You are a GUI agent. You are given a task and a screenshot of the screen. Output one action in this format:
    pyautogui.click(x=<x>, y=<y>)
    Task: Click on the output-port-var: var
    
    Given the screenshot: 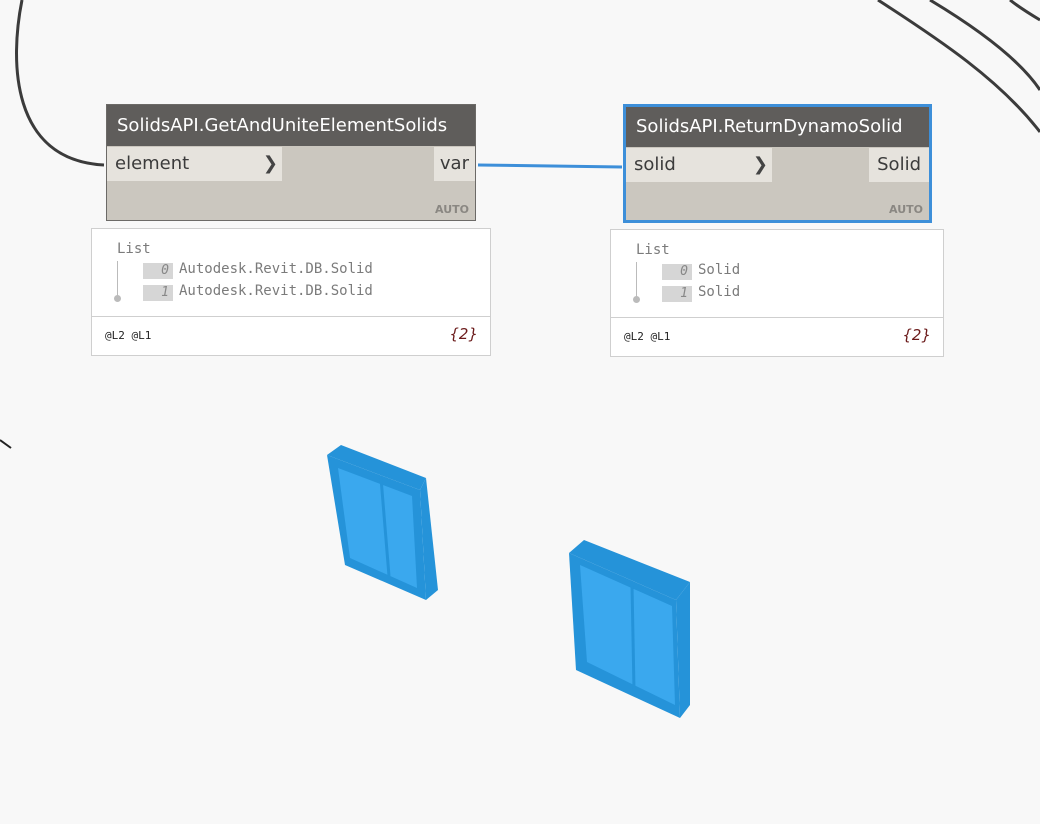 What is the action you would take?
    pyautogui.click(x=454, y=164)
    